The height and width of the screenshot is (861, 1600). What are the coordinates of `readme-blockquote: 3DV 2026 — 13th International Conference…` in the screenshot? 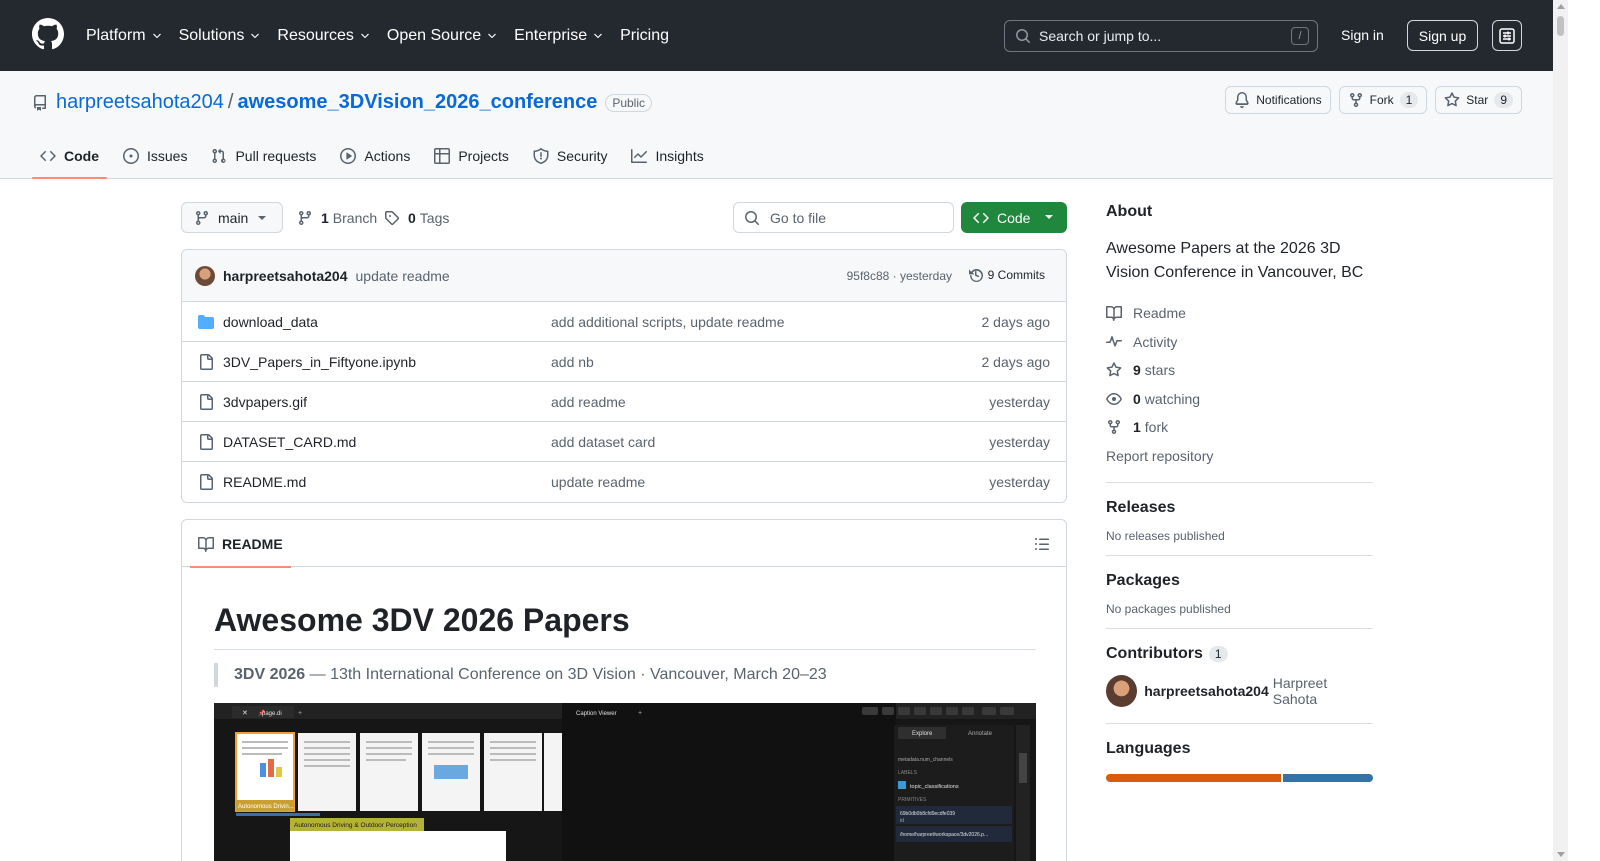 It's located at (520, 675).